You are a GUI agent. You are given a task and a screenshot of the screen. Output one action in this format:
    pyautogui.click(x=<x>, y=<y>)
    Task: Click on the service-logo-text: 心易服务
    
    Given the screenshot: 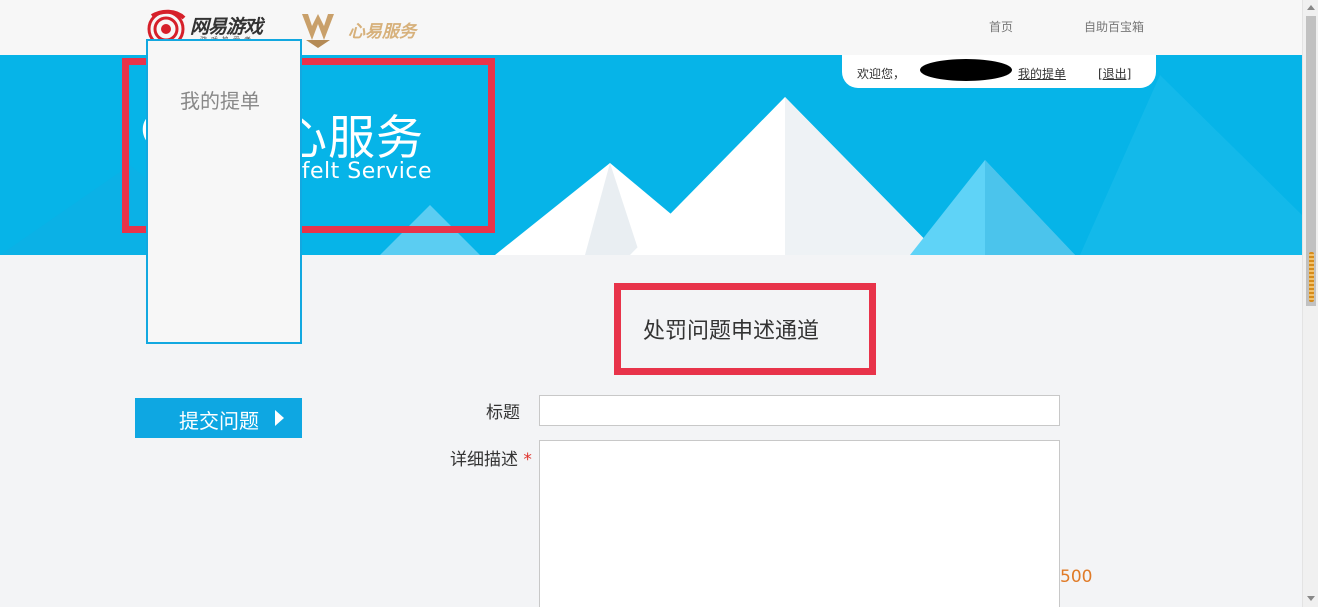 What is the action you would take?
    pyautogui.click(x=382, y=32)
    